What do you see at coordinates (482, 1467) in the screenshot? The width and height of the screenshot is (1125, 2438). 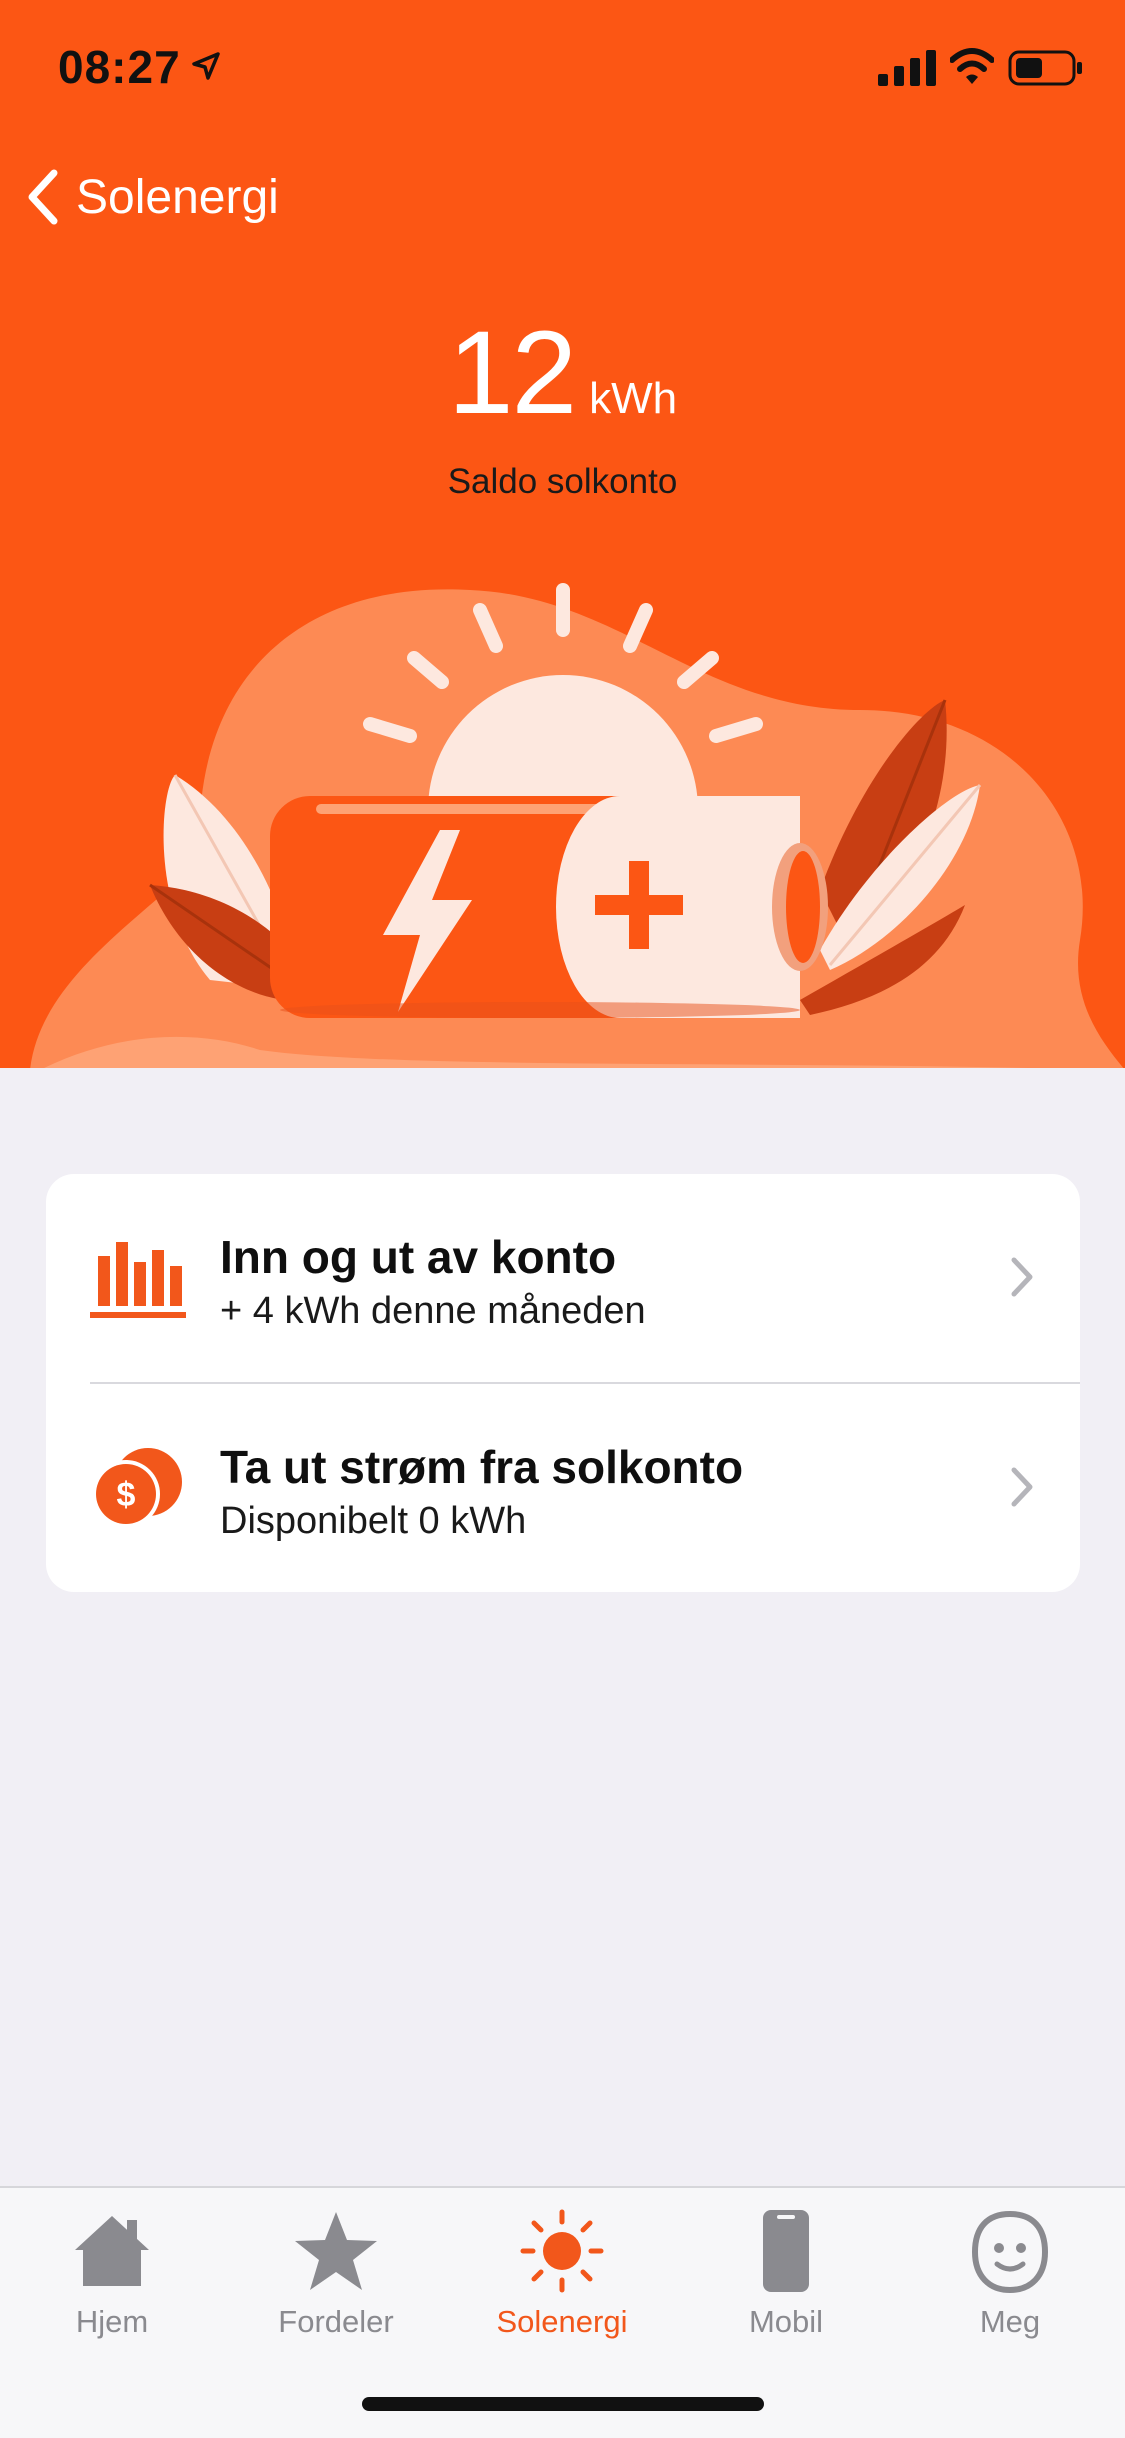 I see `row-title: Ta ut strøm fra solkonto` at bounding box center [482, 1467].